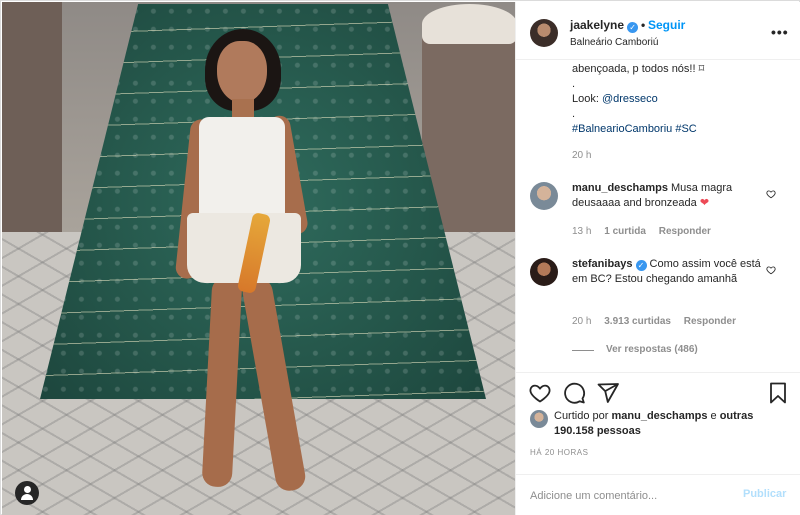 Image resolution: width=800 pixels, height=515 pixels. I want to click on liker-username: manu_deschamps, so click(659, 416).